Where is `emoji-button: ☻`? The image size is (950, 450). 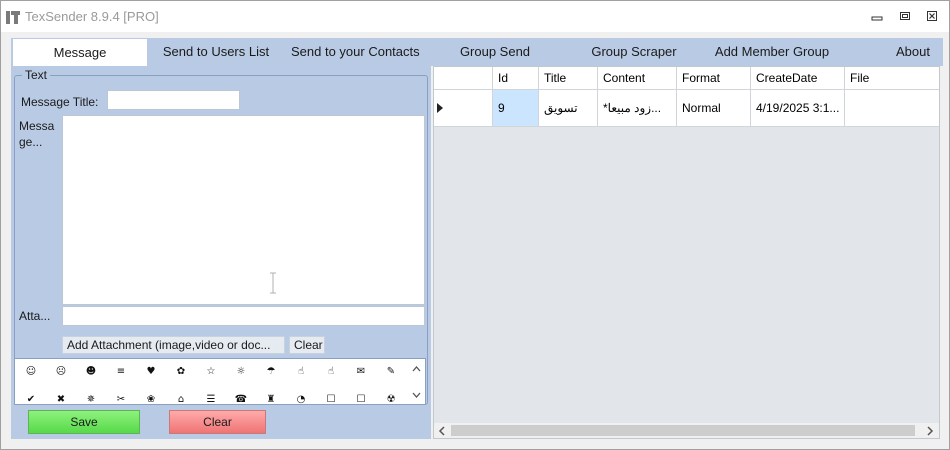
emoji-button: ☻ is located at coordinates (91, 372).